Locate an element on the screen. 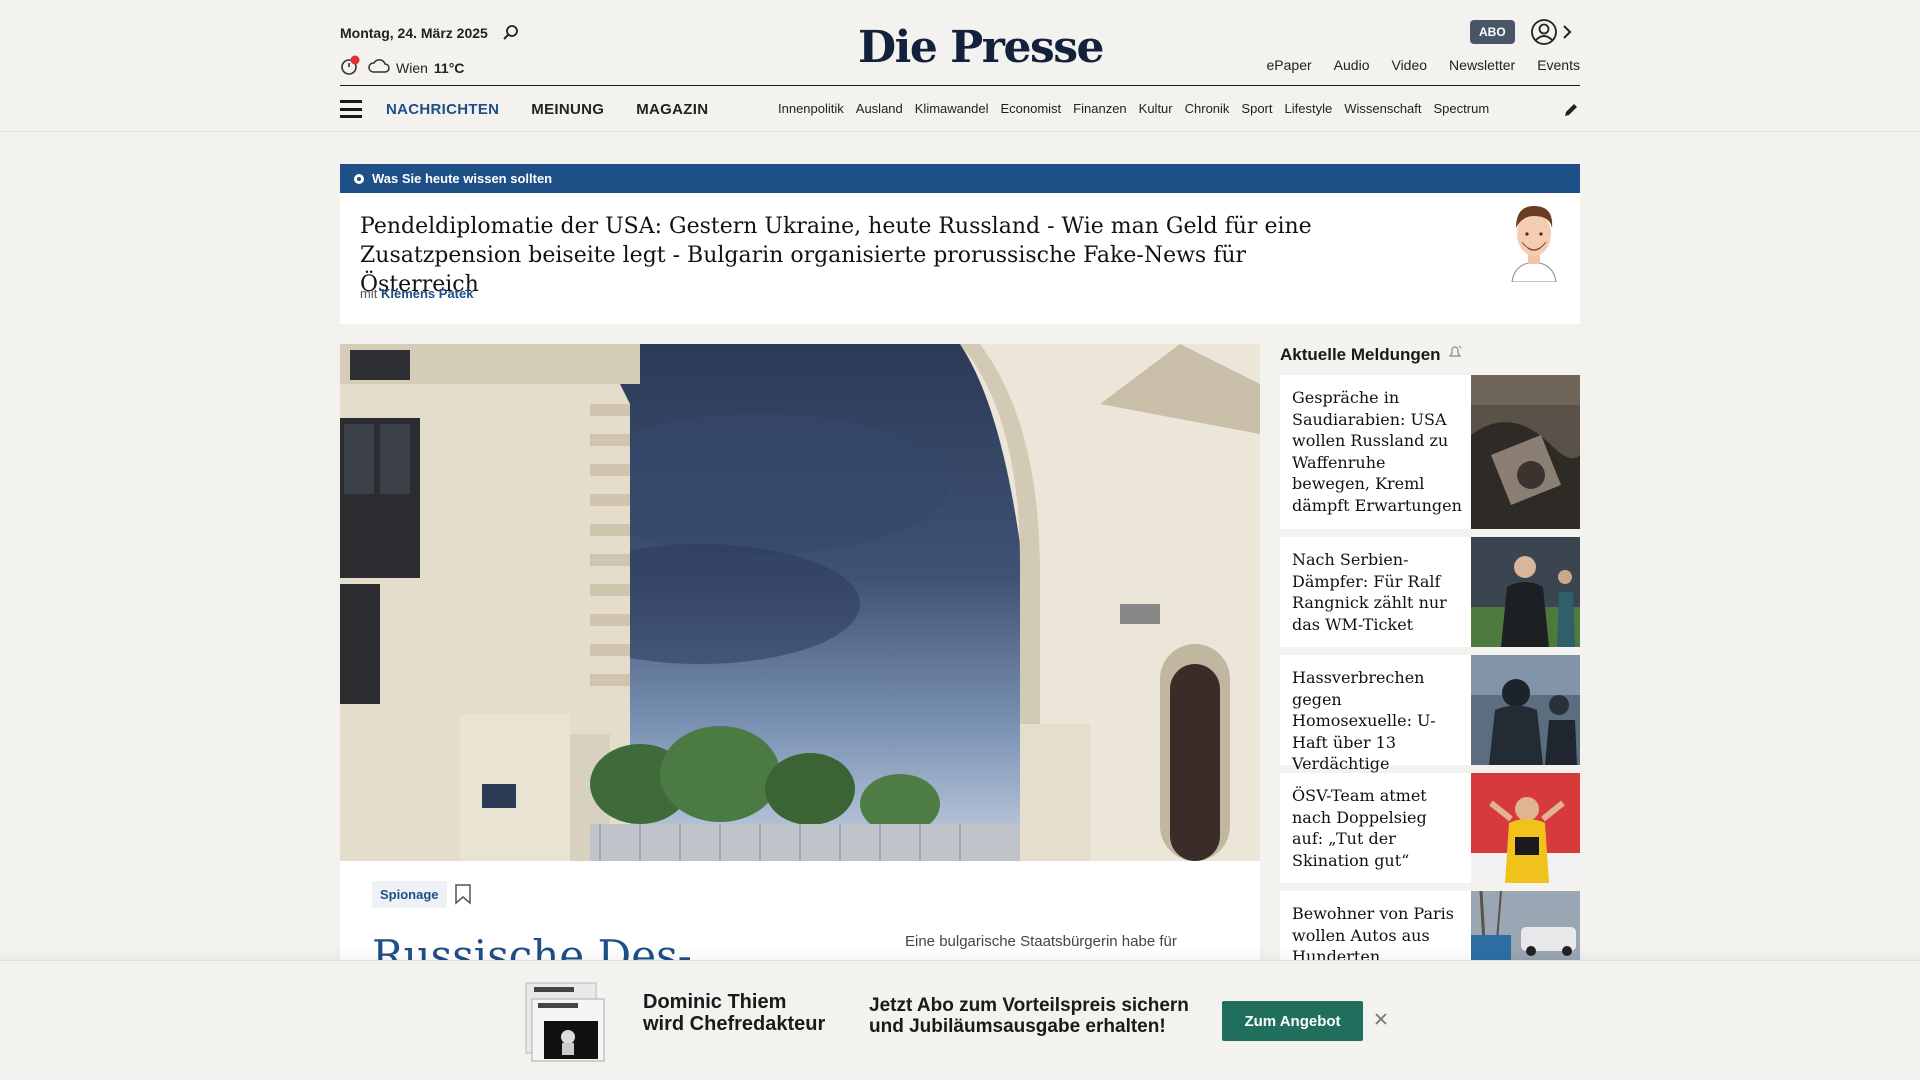 The width and height of the screenshot is (1920, 1080). nav-chronik: Chronik is located at coordinates (1207, 108).